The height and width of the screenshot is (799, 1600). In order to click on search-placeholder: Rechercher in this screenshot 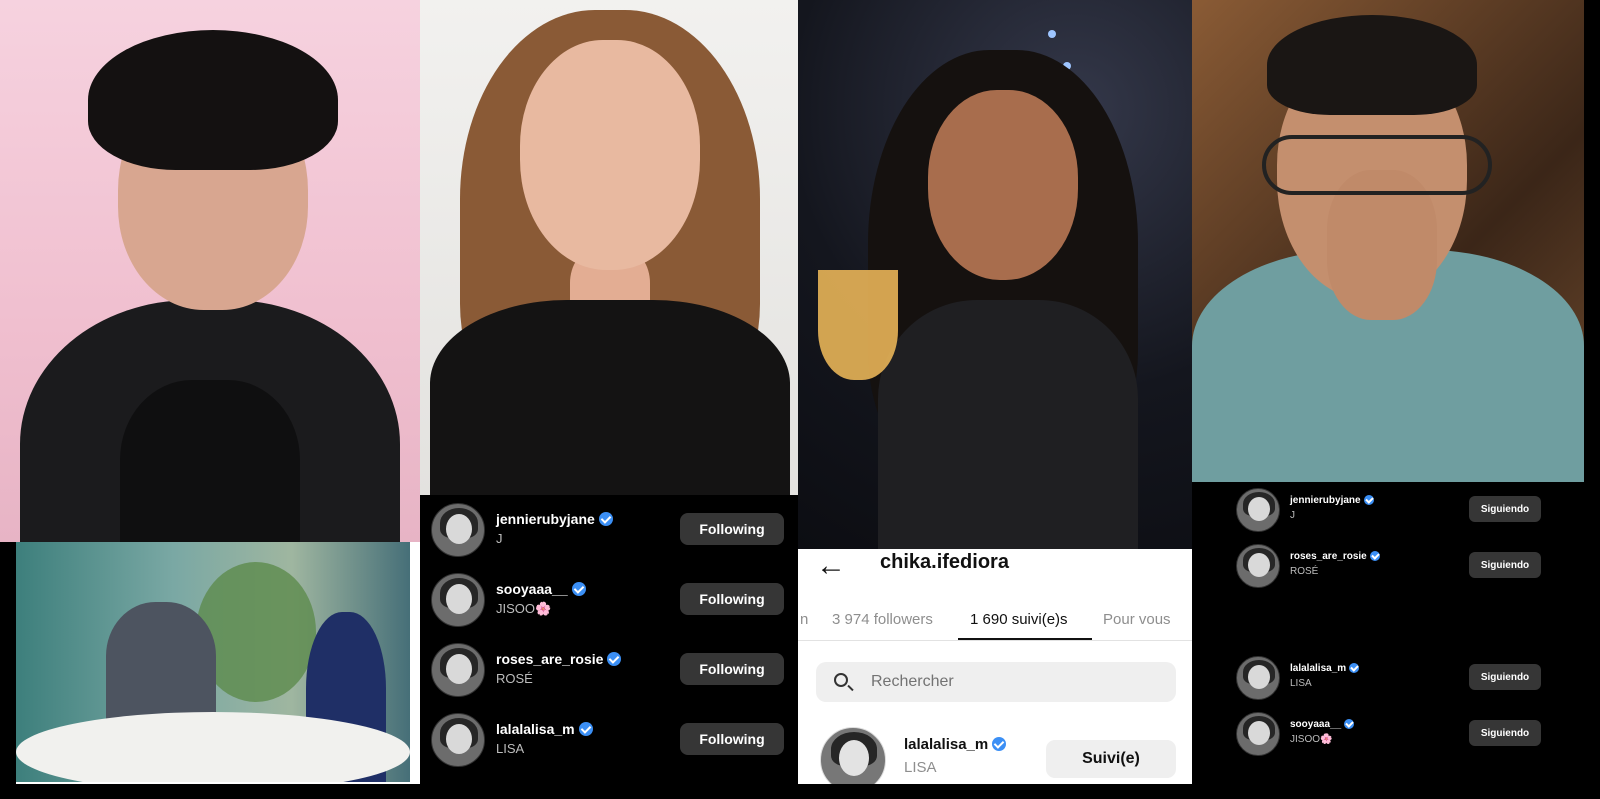, I will do `click(912, 681)`.